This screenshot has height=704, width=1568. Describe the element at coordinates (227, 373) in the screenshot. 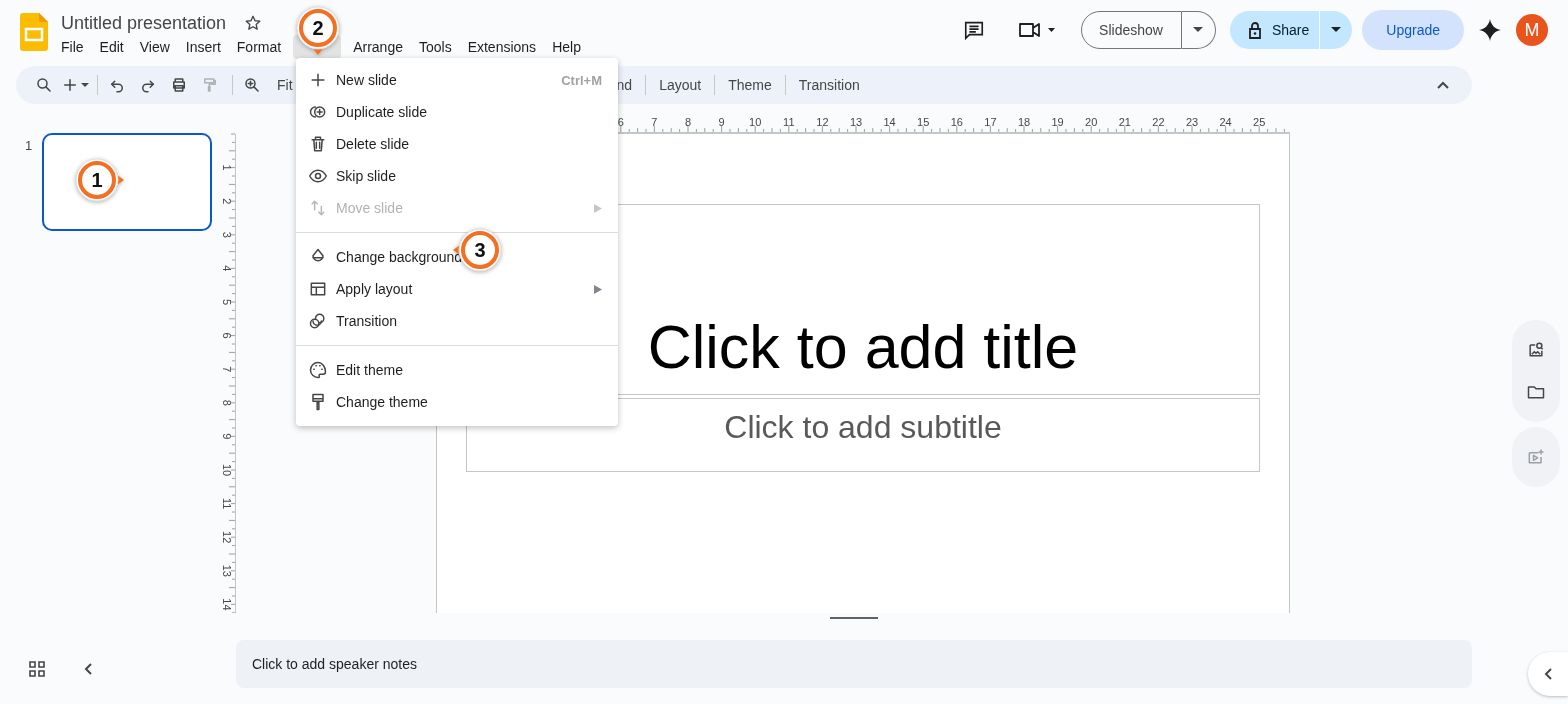

I see `vertical-ruler: 1 2 3 4 5 6 7 8 9 10 11 12 13 14` at that location.